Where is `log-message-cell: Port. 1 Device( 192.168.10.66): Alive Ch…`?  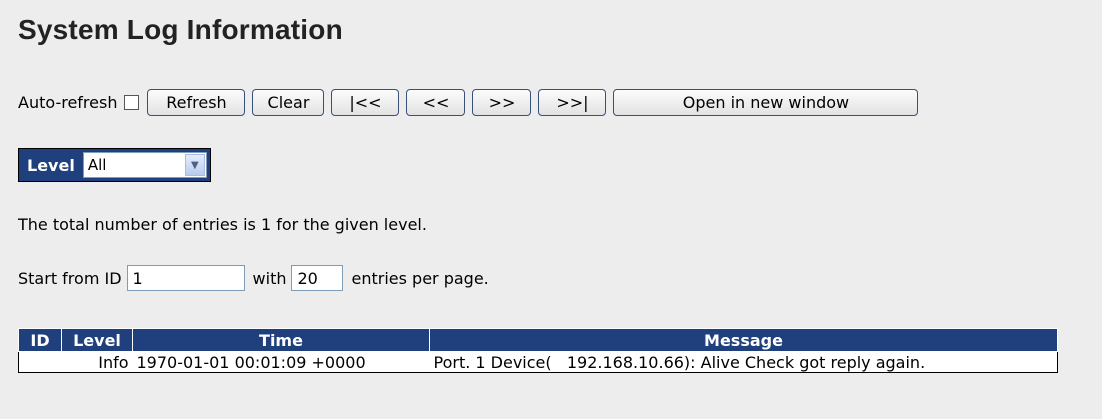
log-message-cell: Port. 1 Device( 192.168.10.66): Alive Ch… is located at coordinates (743, 362).